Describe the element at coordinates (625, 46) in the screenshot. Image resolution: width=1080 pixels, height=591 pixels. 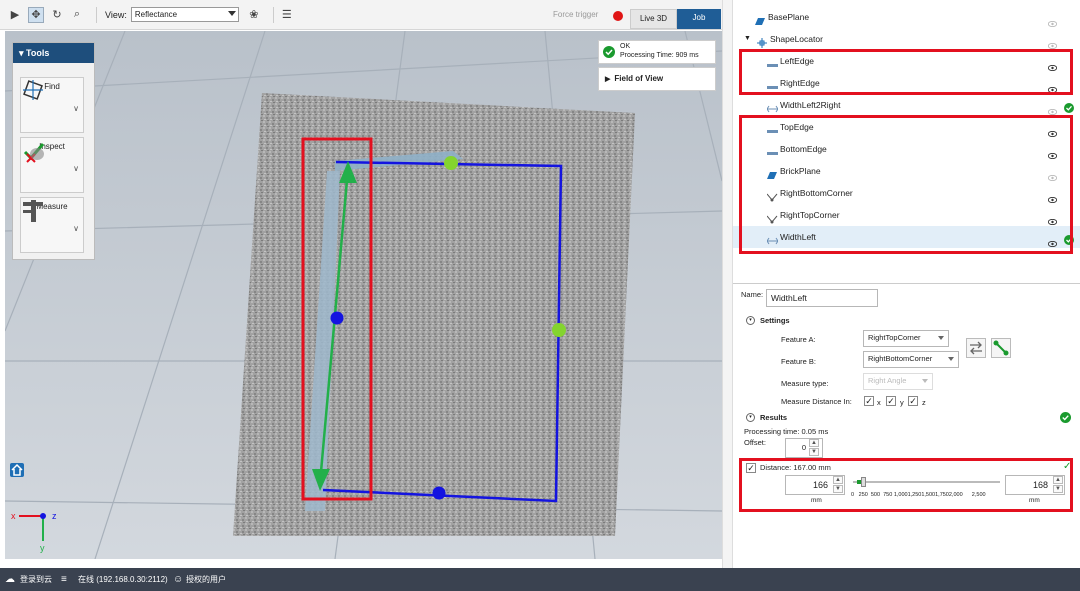
I see `status-ok-text: OK` at that location.